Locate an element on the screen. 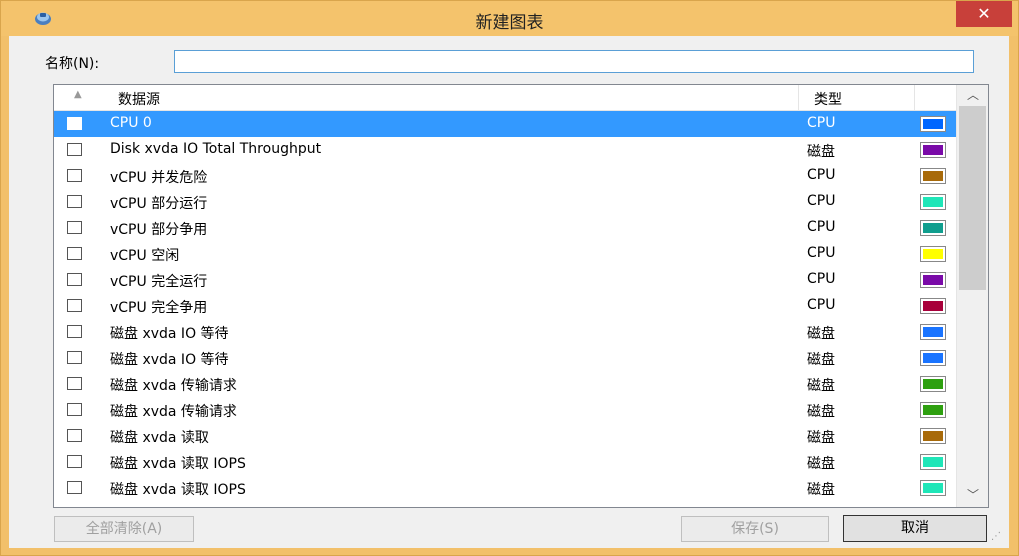  list-item: vCPU 部分运行 CPU is located at coordinates (505, 202).